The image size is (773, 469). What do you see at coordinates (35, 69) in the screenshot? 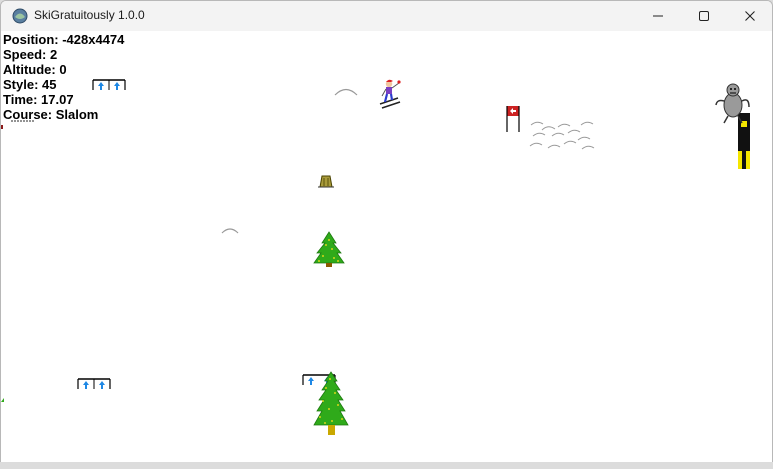
I see `hud-altitude: Altitude: 0` at bounding box center [35, 69].